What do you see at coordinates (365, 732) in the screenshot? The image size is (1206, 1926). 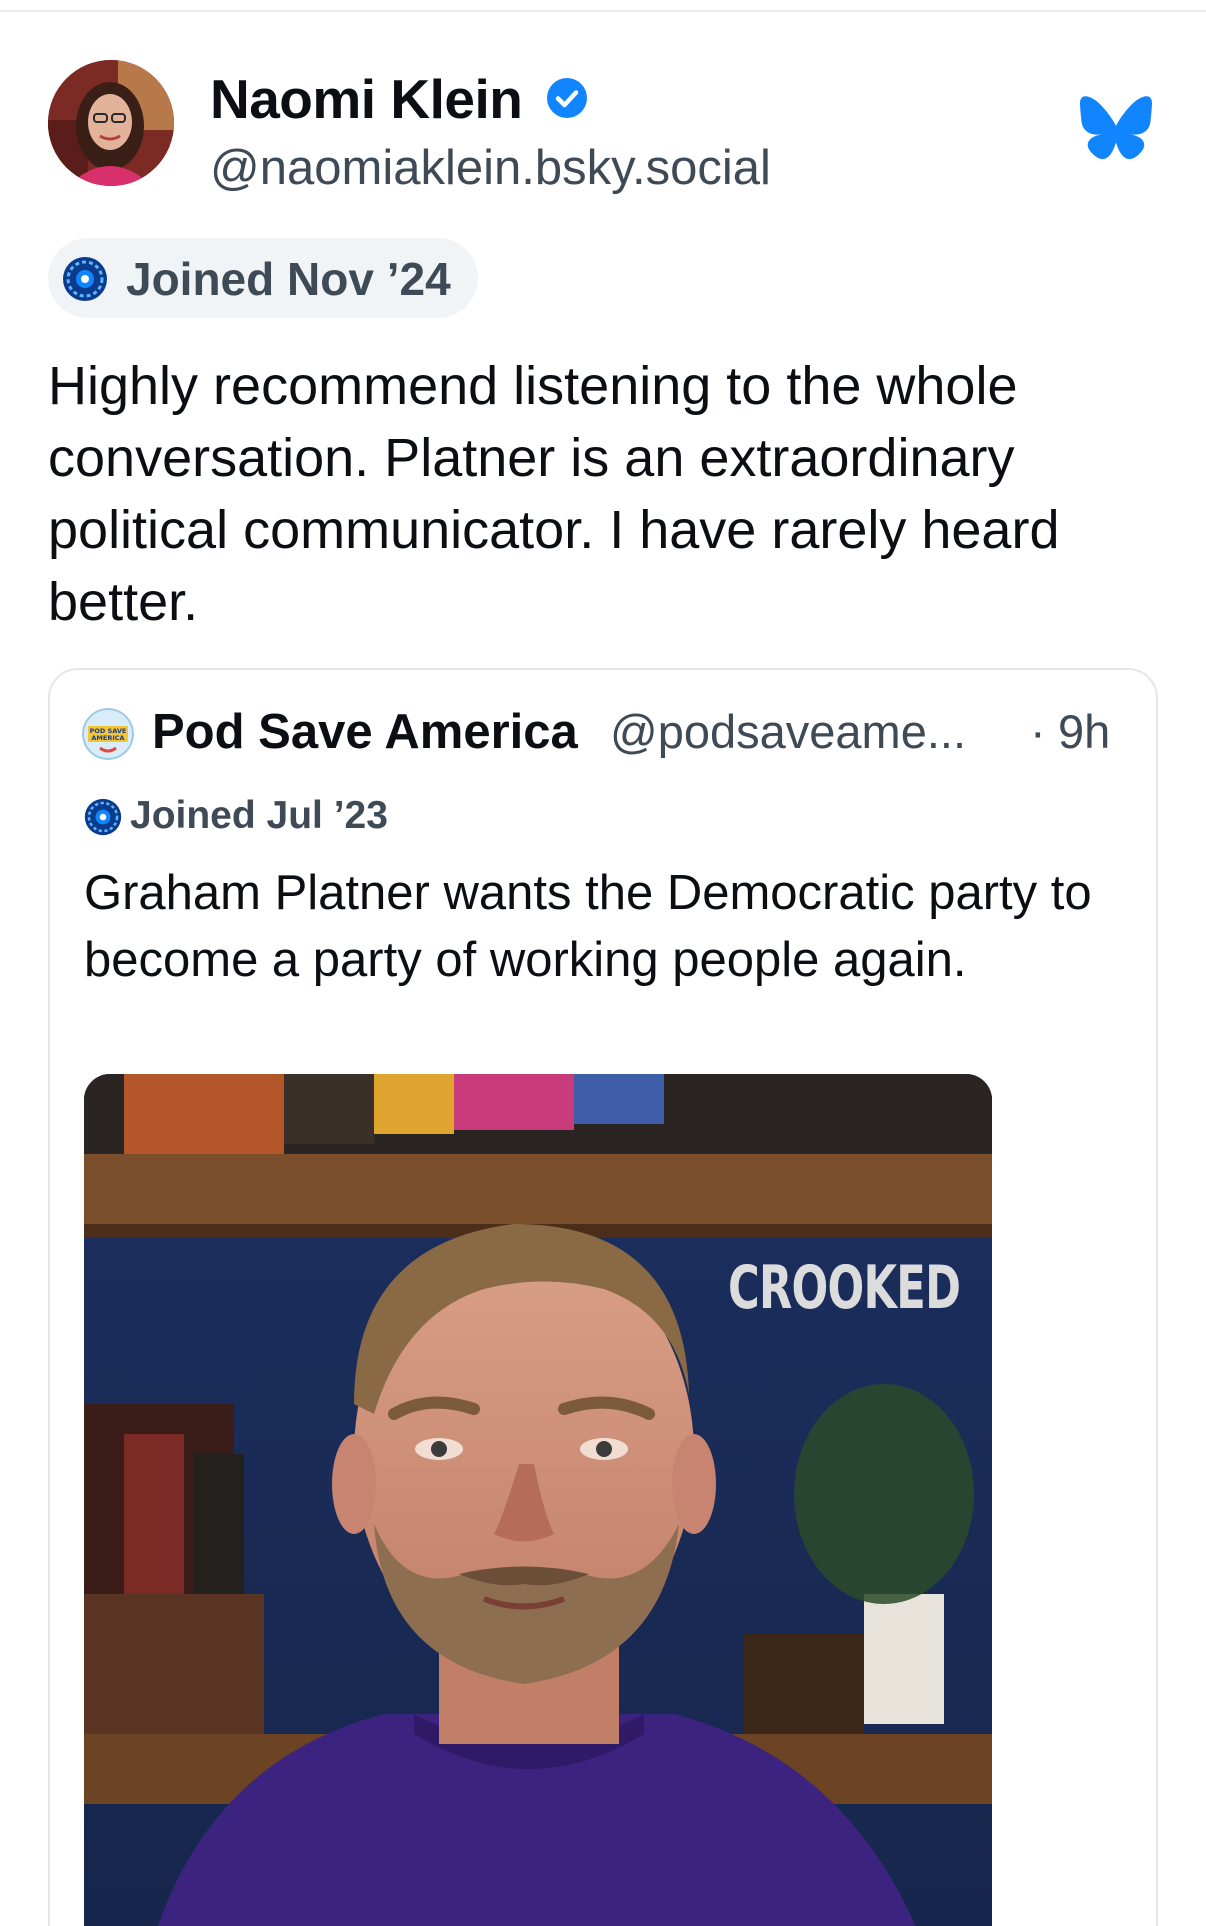 I see `quoted-author-display-name: Pod Save America` at bounding box center [365, 732].